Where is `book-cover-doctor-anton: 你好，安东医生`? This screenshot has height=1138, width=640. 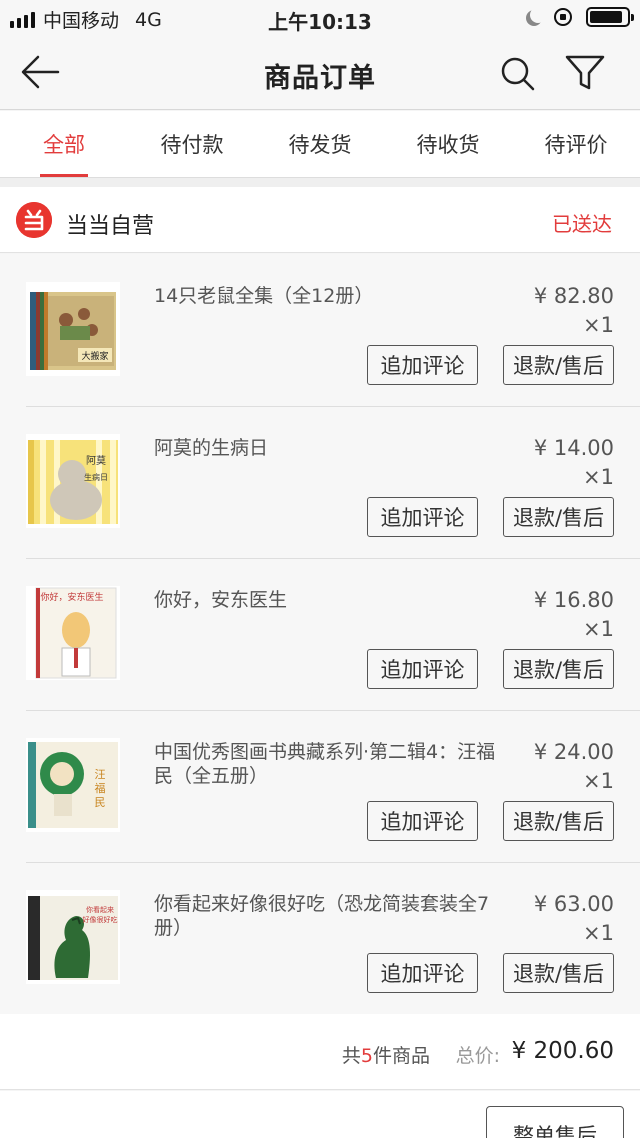
book-cover-doctor-anton: 你好，安东医生 is located at coordinates (73, 633).